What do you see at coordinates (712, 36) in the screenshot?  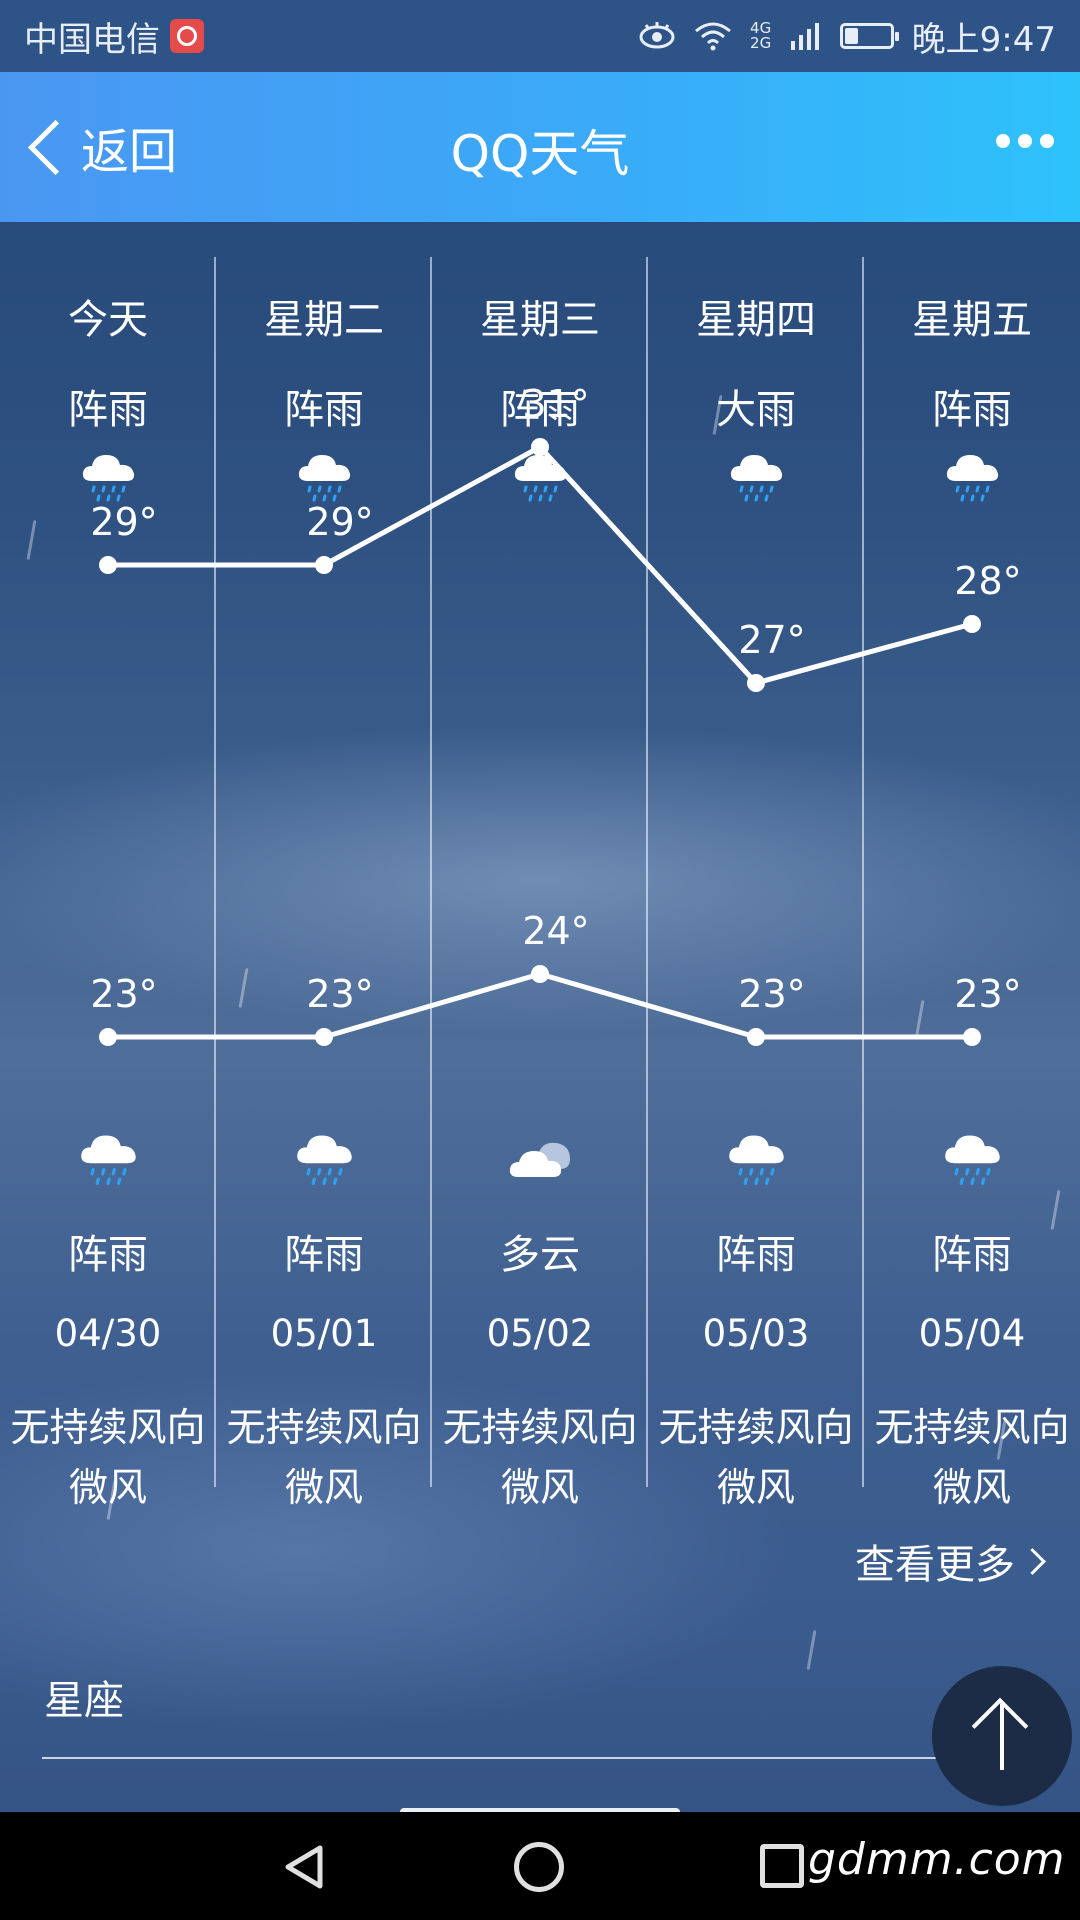 I see `wifi-icon` at bounding box center [712, 36].